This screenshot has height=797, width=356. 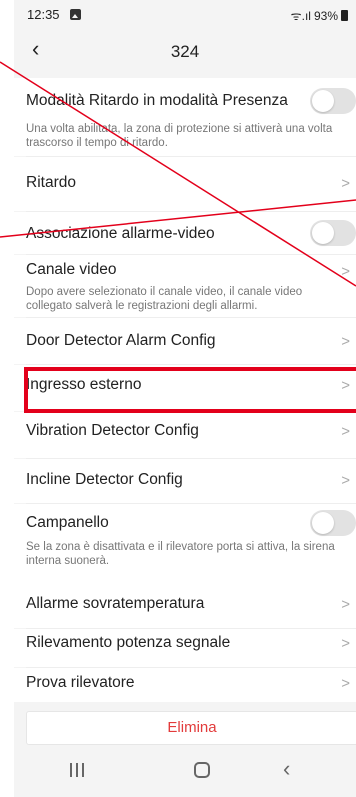 What do you see at coordinates (51, 182) in the screenshot?
I see `setting-label: Ritardo` at bounding box center [51, 182].